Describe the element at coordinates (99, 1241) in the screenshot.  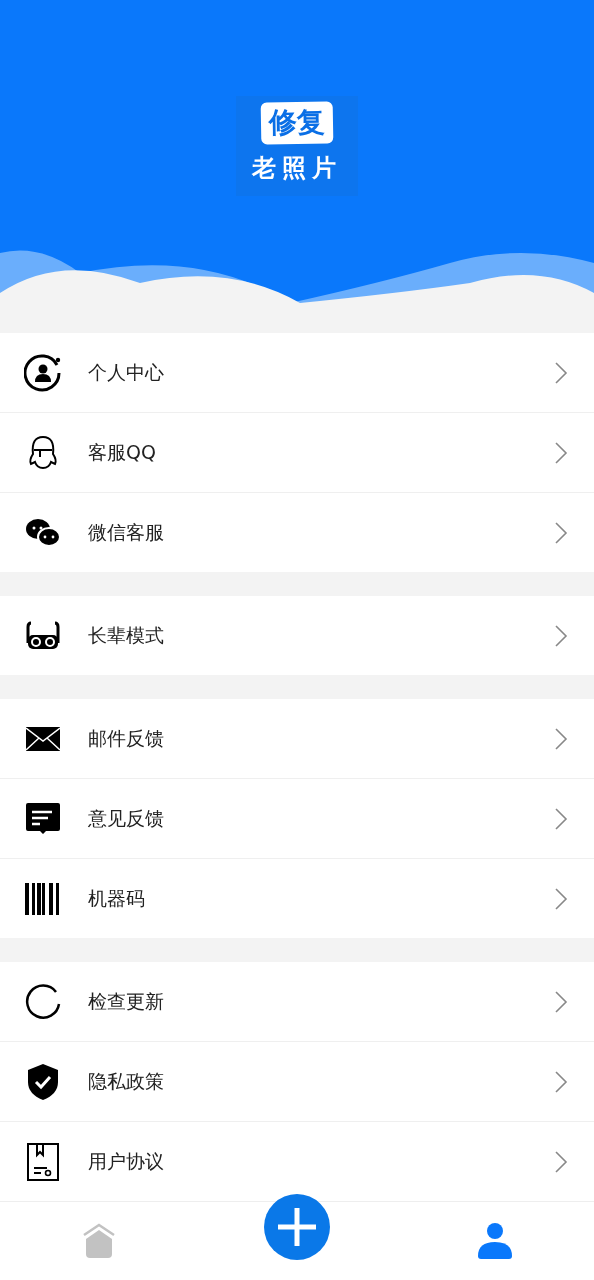
I see `home-icon` at that location.